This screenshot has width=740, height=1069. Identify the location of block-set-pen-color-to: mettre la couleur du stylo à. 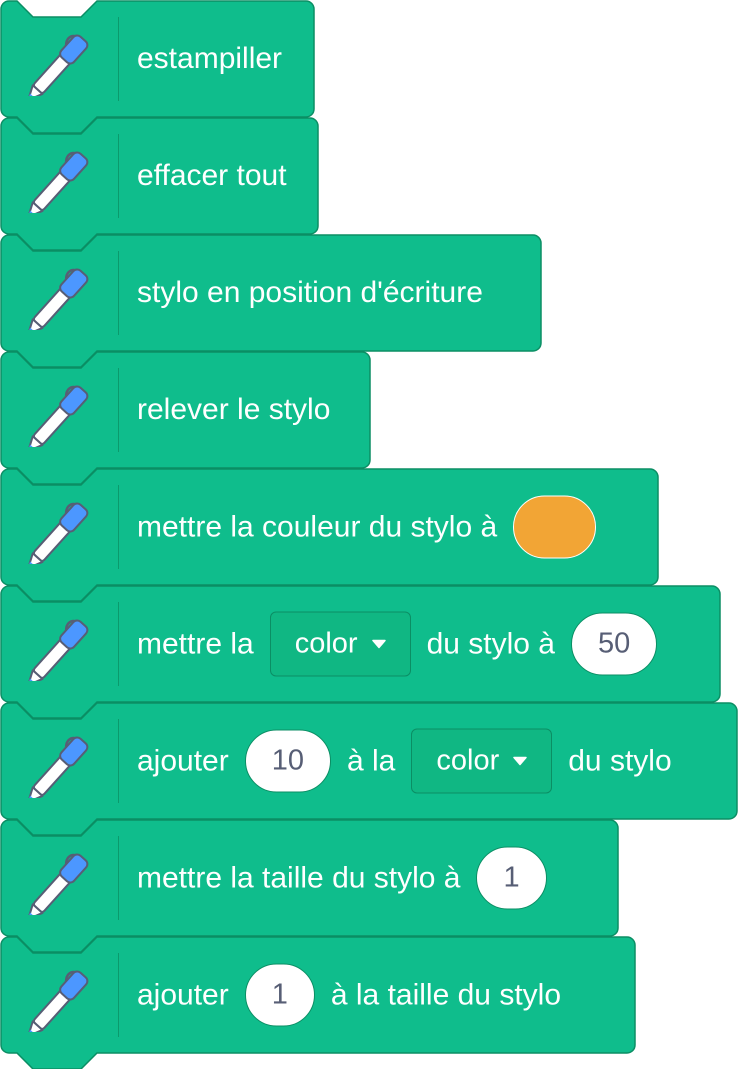
(329, 535).